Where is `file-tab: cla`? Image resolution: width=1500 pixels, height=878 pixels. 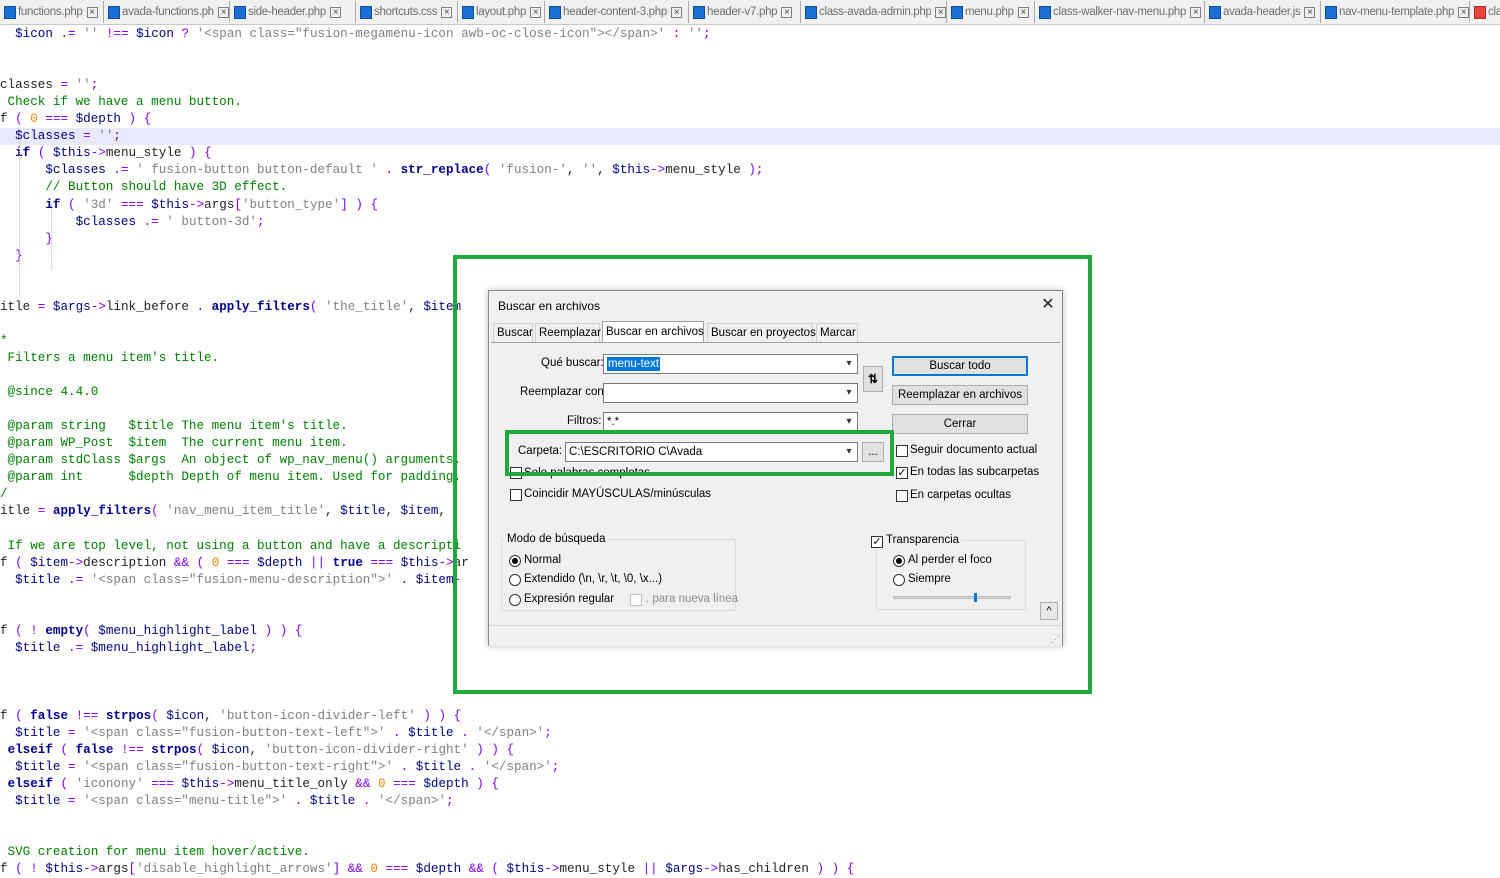 file-tab: cla is located at coordinates (1485, 12).